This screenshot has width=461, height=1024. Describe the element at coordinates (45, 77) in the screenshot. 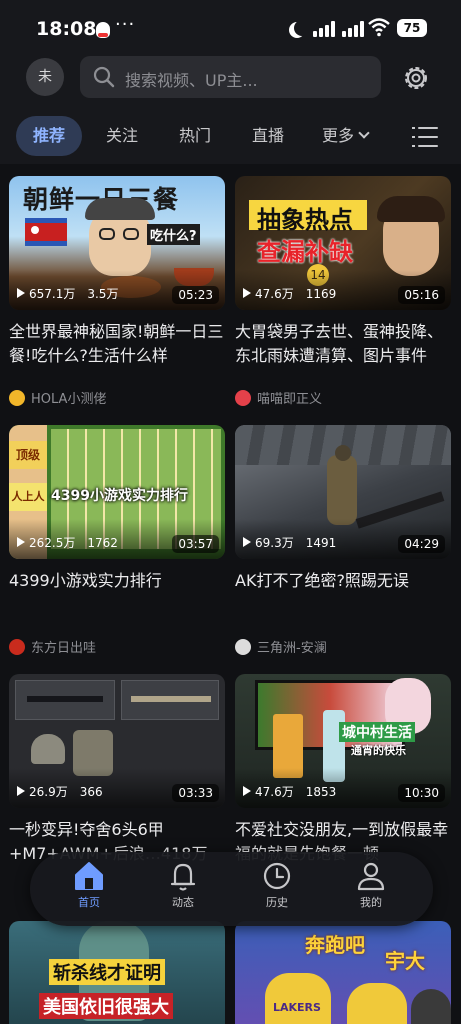

I see `user-avatar: 未` at that location.